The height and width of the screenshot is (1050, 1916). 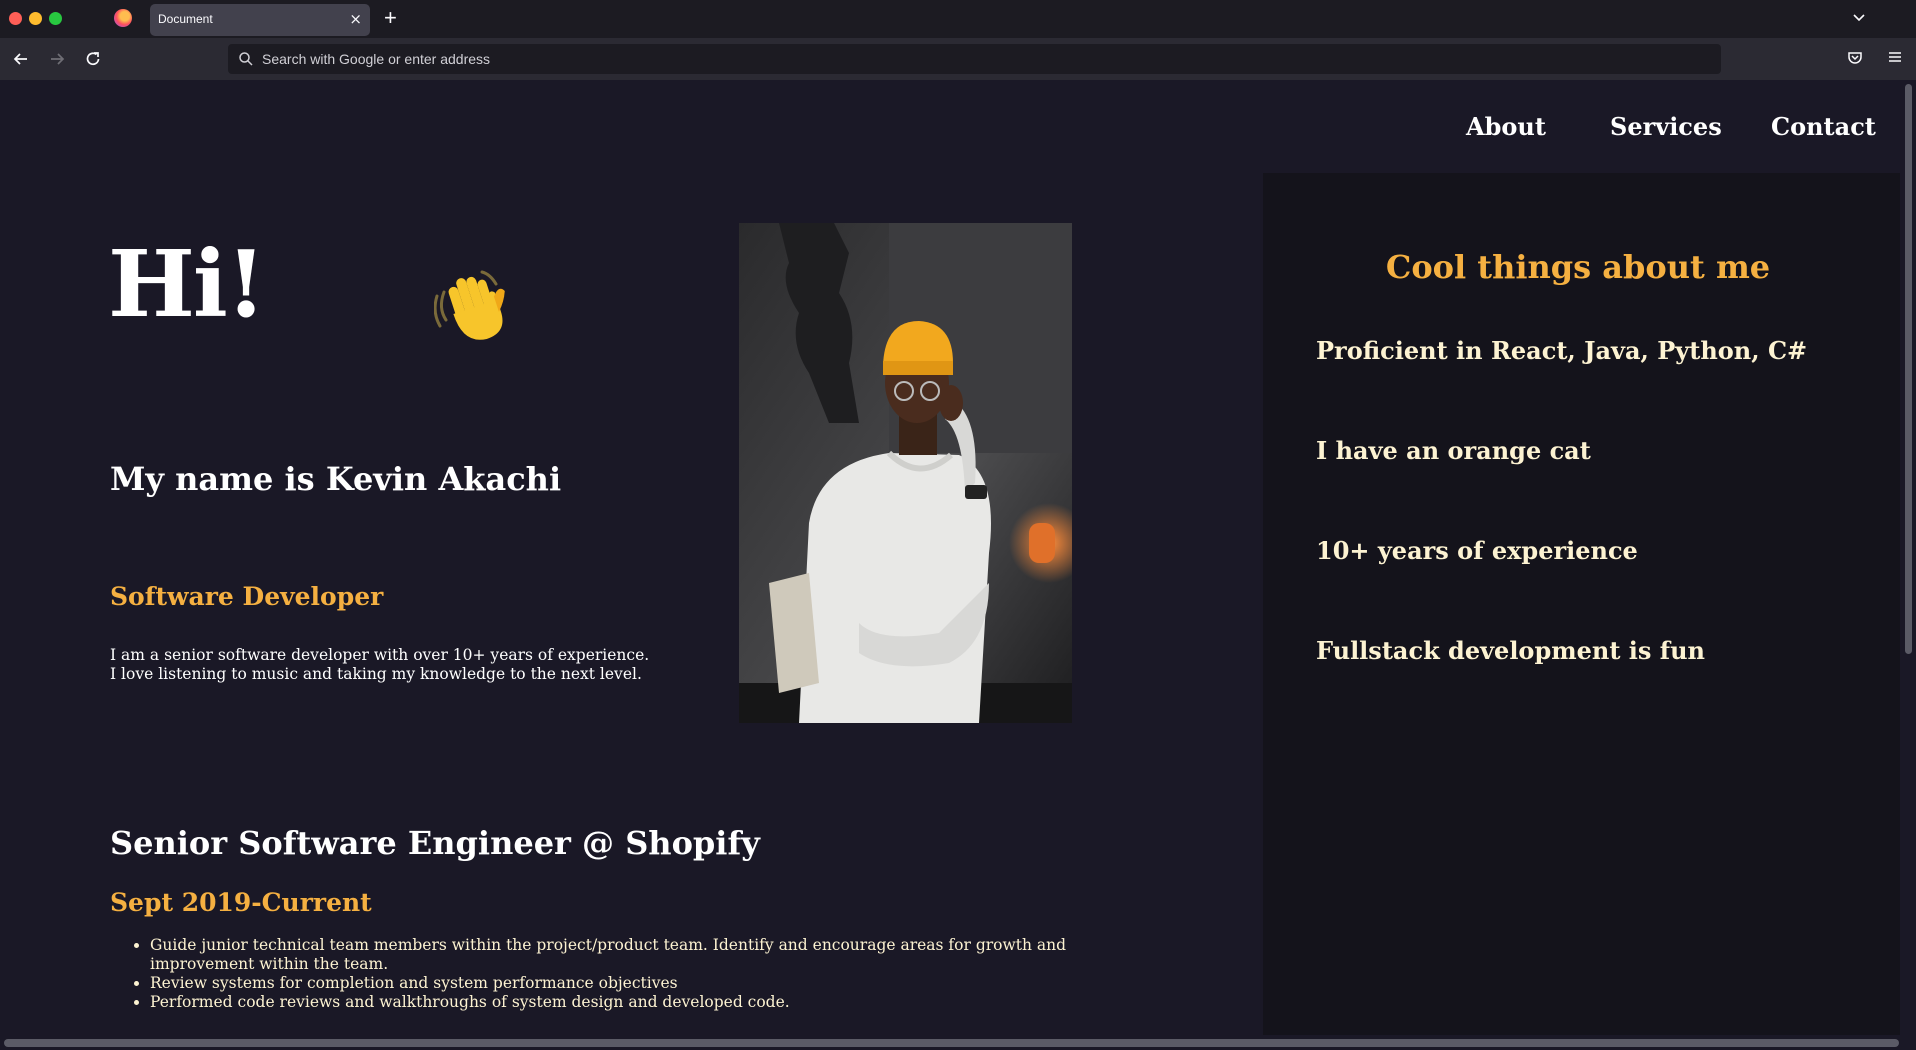 I want to click on hamburger-menu-icon, so click(x=1895, y=57).